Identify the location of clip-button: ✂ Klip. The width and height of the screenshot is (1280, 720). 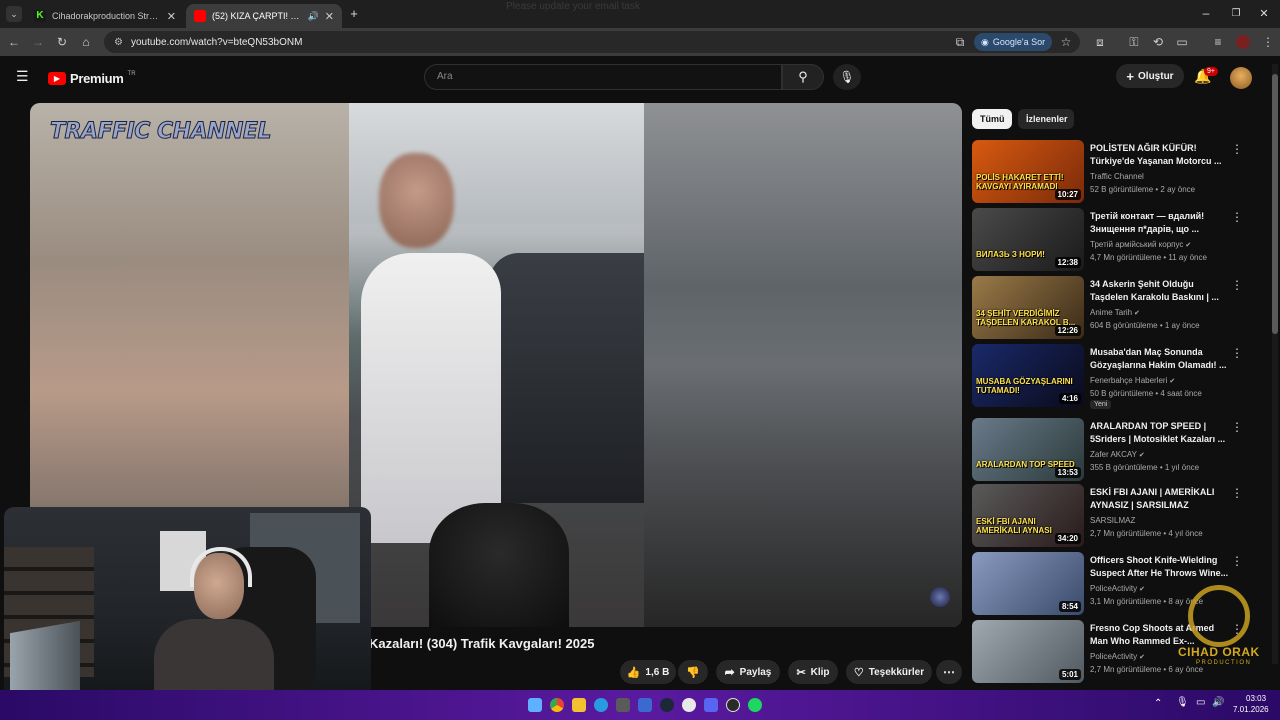
(813, 672).